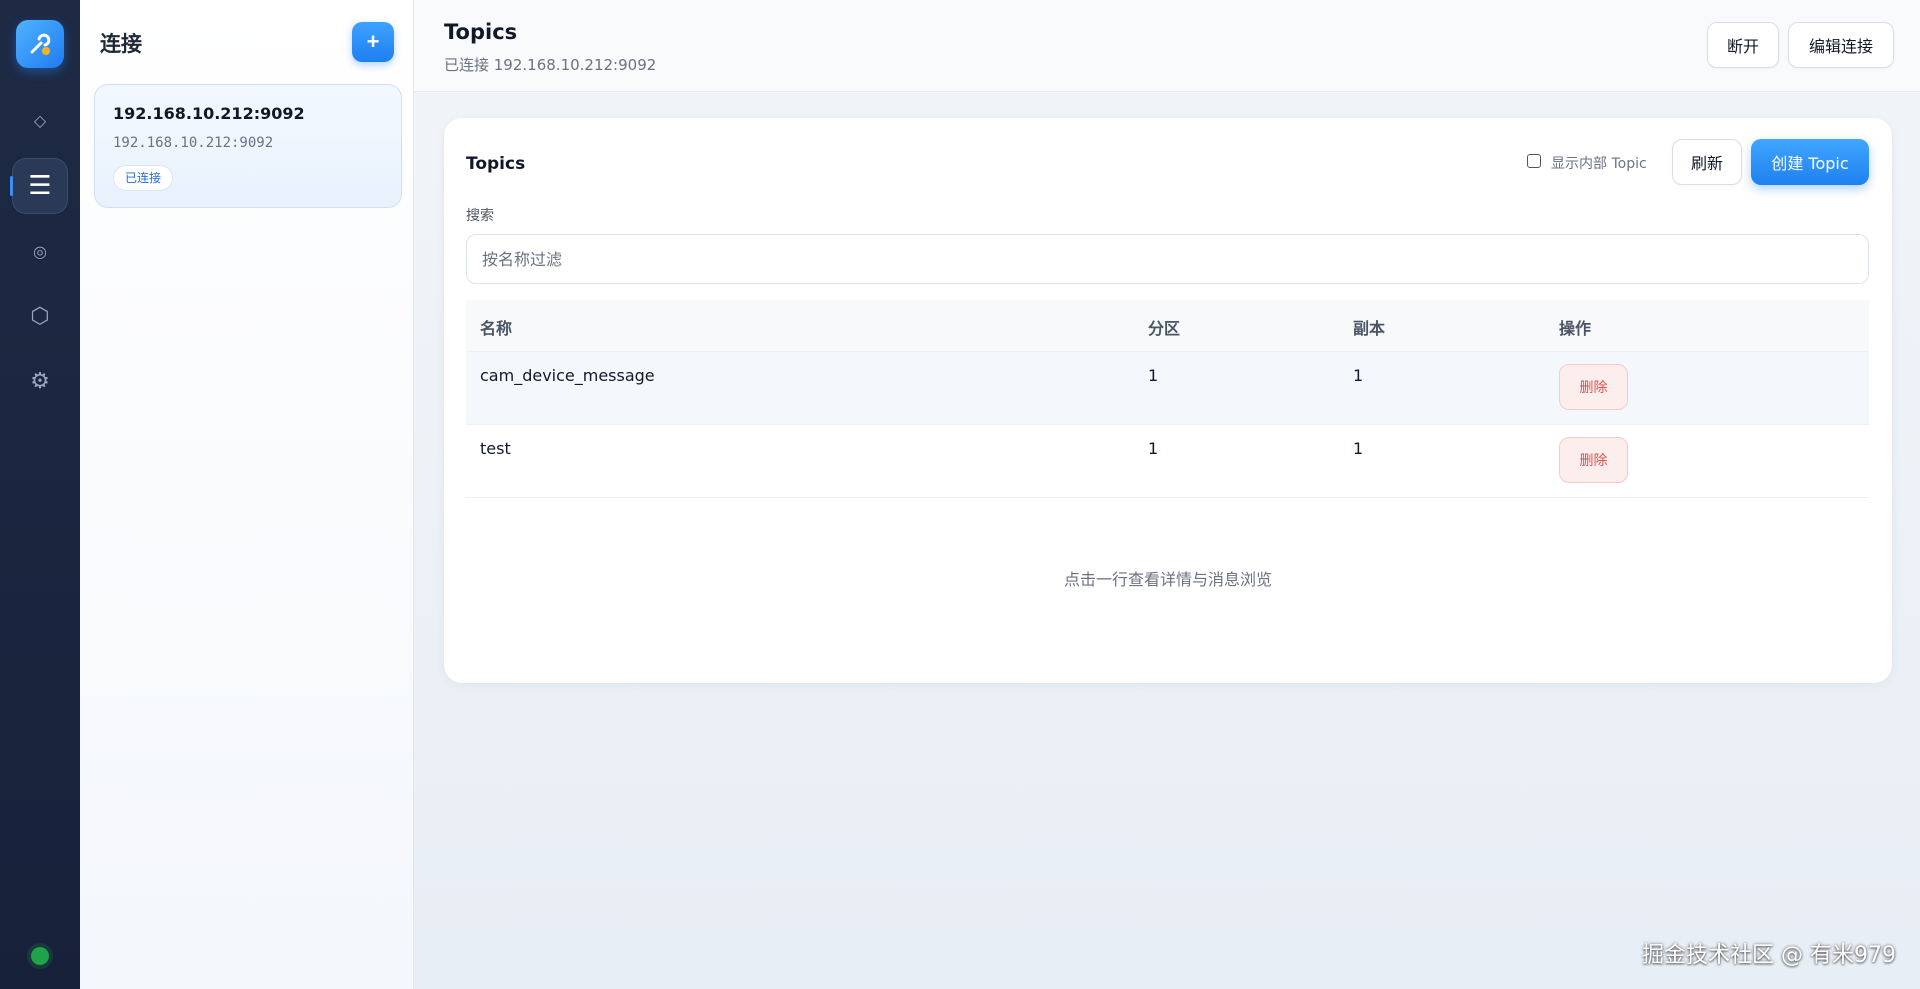 The height and width of the screenshot is (989, 1920). What do you see at coordinates (1167, 461) in the screenshot?
I see `table-row: test 1 1 删除` at bounding box center [1167, 461].